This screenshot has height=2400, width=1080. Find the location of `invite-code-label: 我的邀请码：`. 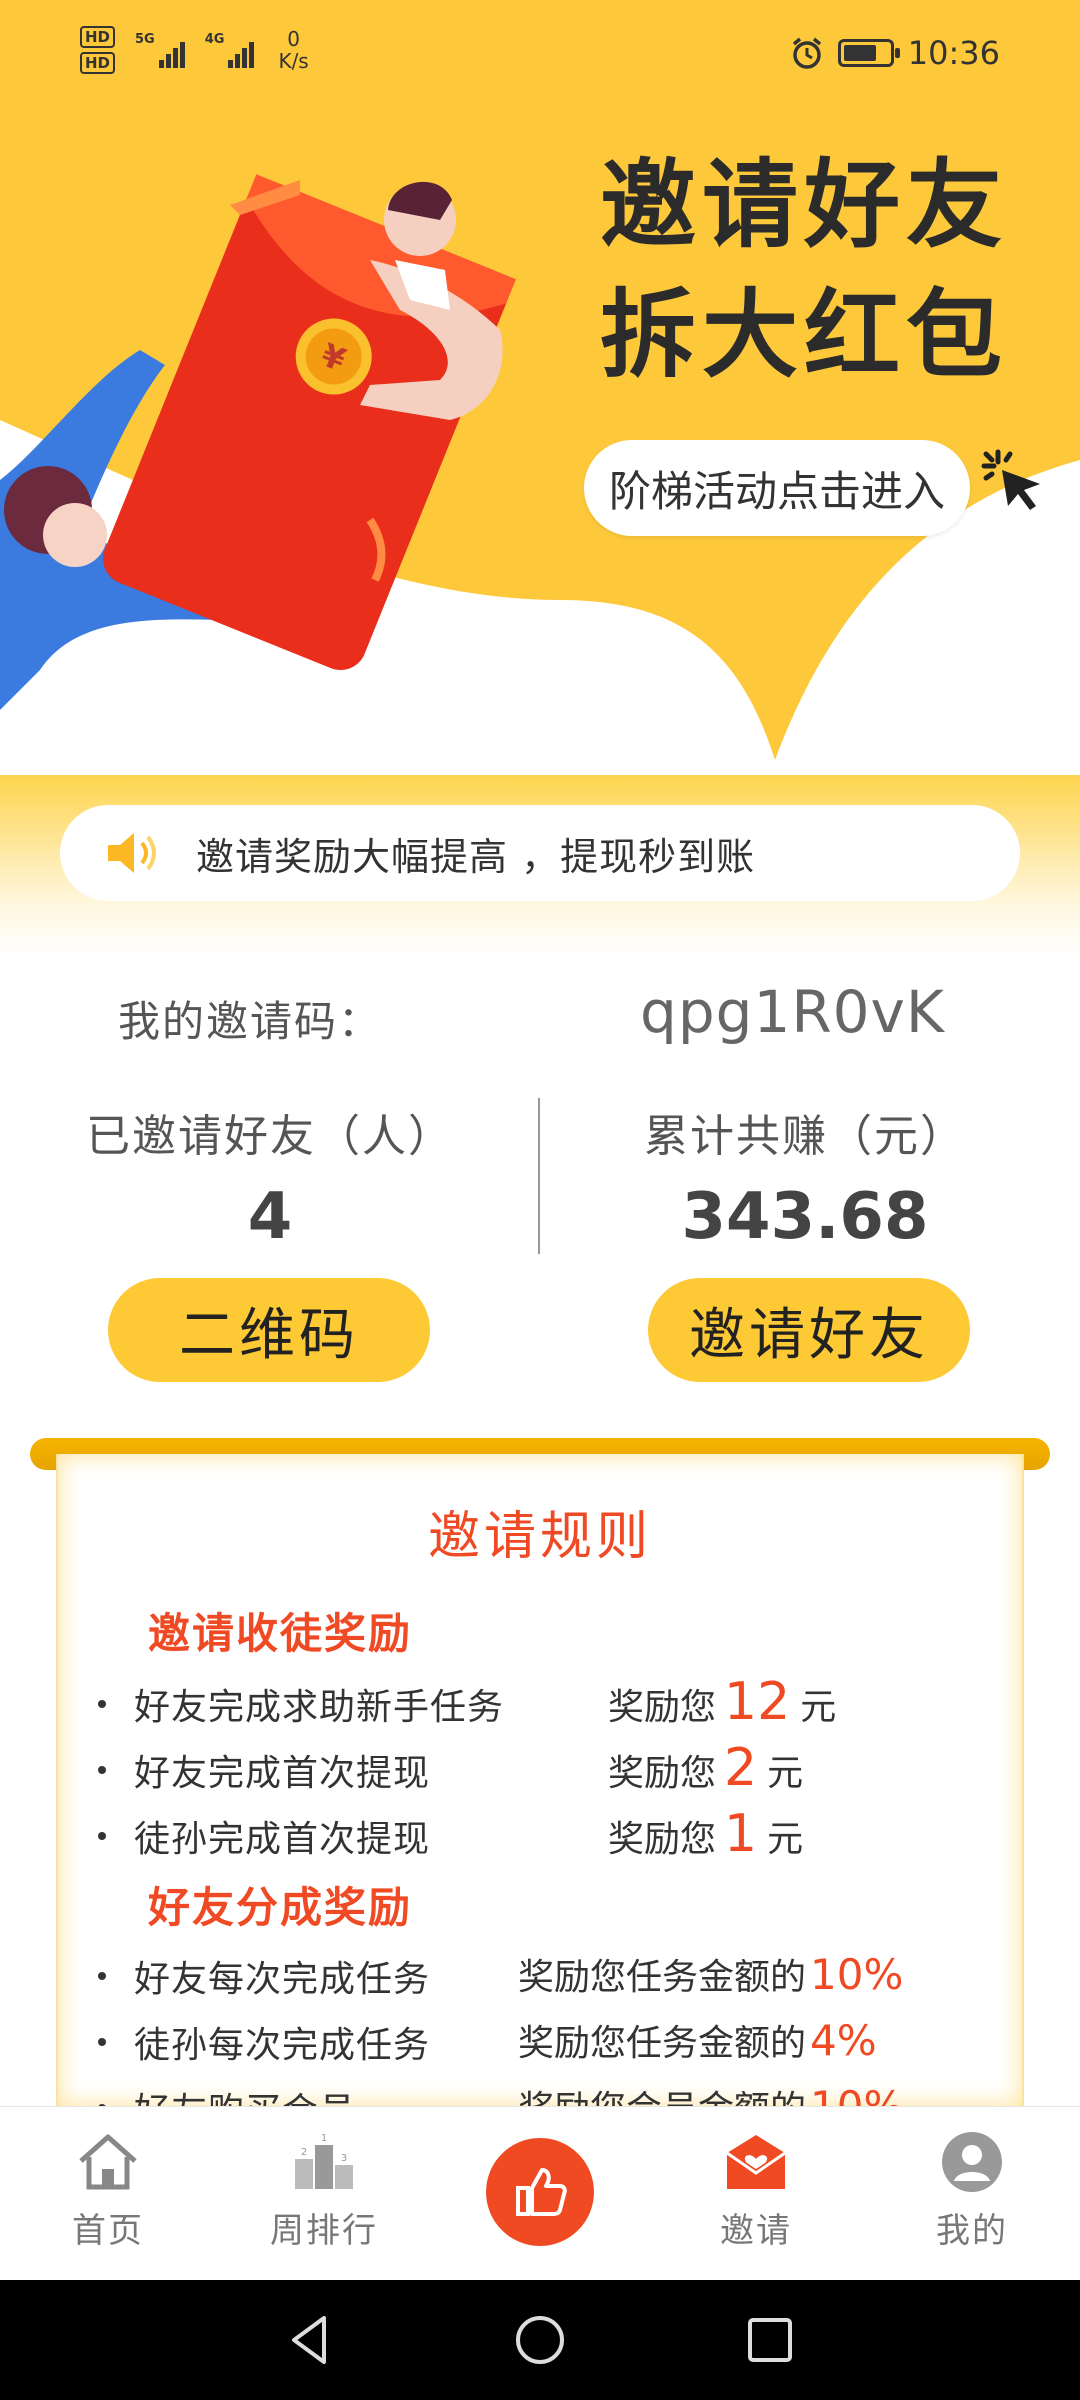

invite-code-label: 我的邀请码： is located at coordinates (250, 1021).